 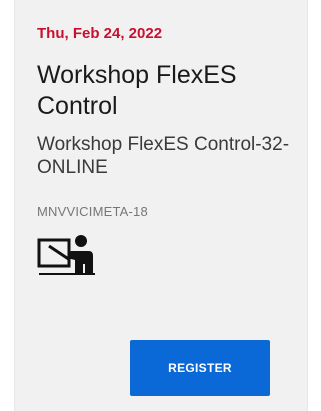 What do you see at coordinates (100, 33) in the screenshot?
I see `event-date: Thu, Feb 24, 2022` at bounding box center [100, 33].